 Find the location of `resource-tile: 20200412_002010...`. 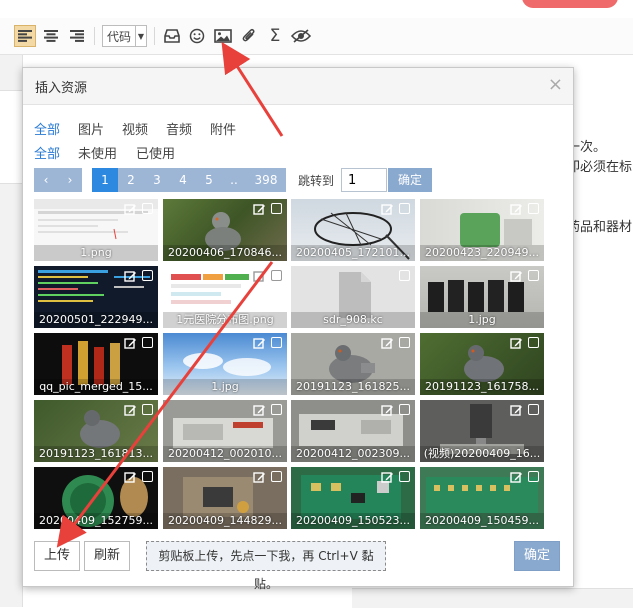

resource-tile: 20200412_002010... is located at coordinates (225, 431).